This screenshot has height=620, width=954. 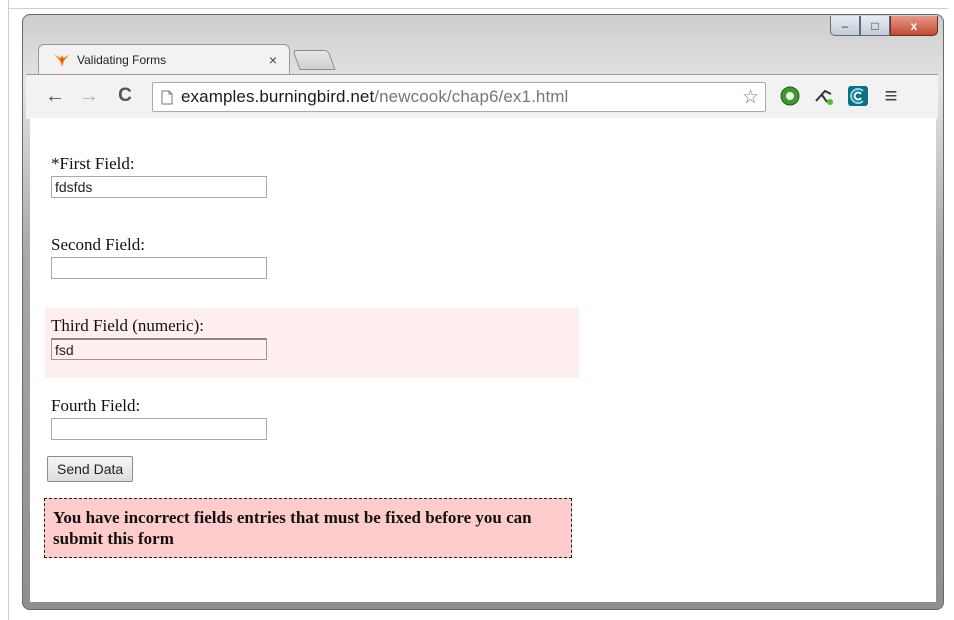 I want to click on second-field-input, so click(x=159, y=268).